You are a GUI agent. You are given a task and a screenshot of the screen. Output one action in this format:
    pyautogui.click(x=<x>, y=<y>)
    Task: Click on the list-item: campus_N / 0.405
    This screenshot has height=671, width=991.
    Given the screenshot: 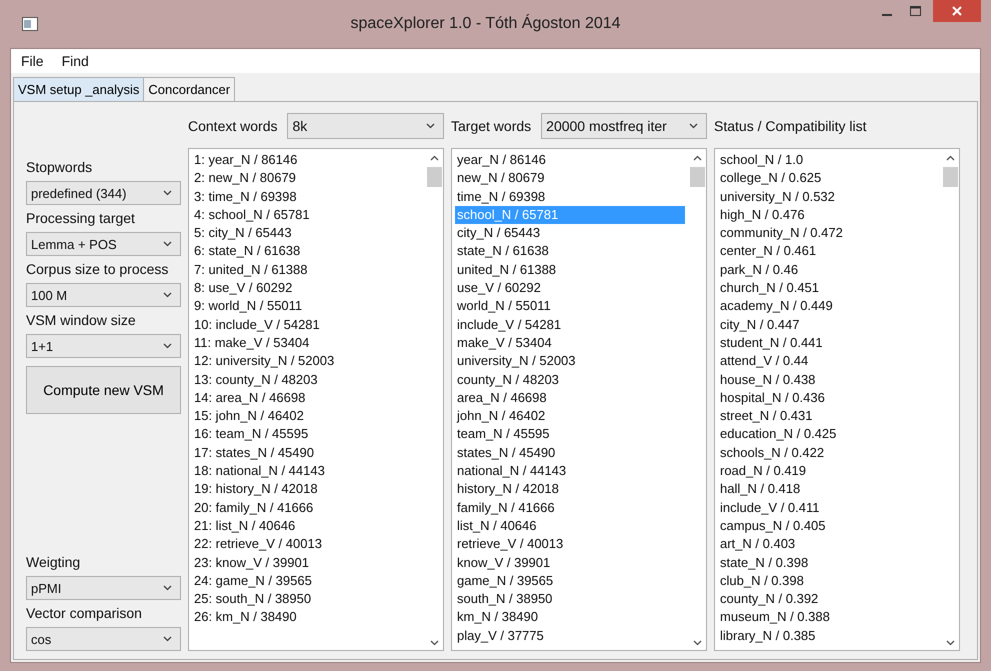 What is the action you would take?
    pyautogui.click(x=830, y=526)
    